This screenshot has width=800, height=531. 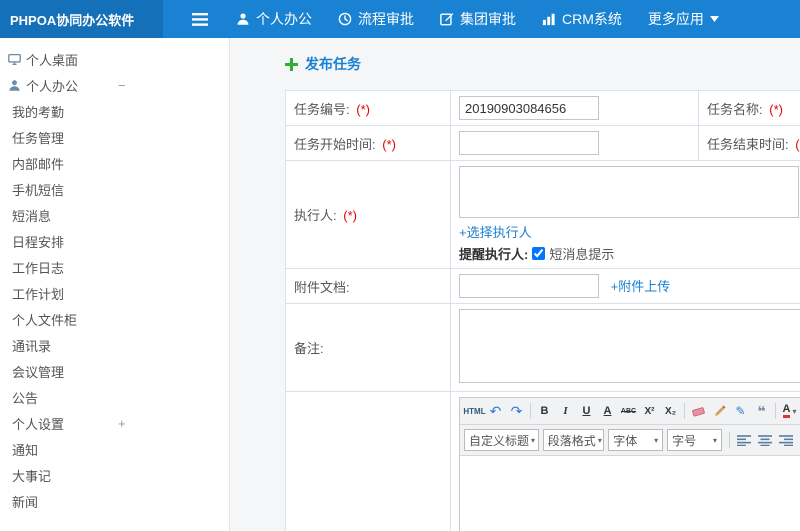 I want to click on hamburger-bars, so click(x=200, y=19).